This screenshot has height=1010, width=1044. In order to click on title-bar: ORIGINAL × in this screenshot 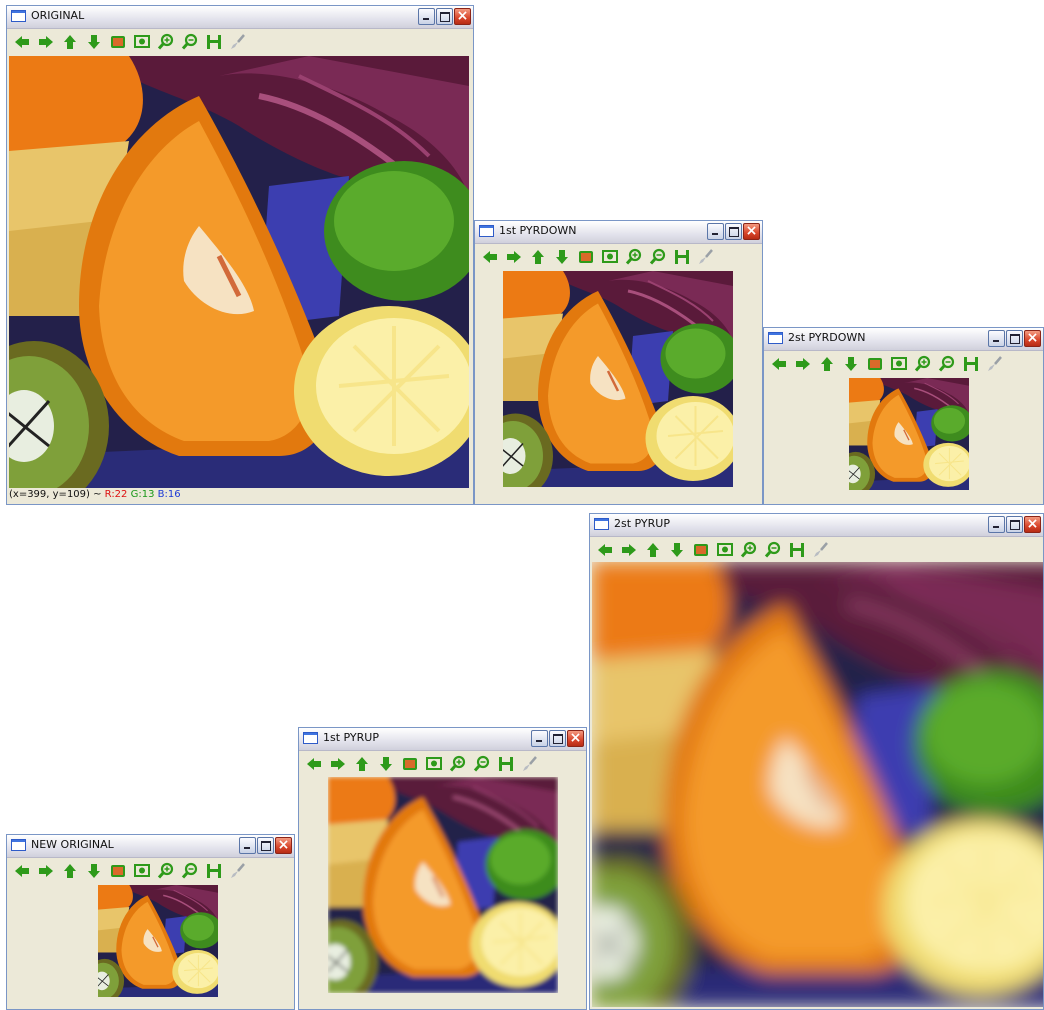, I will do `click(240, 17)`.